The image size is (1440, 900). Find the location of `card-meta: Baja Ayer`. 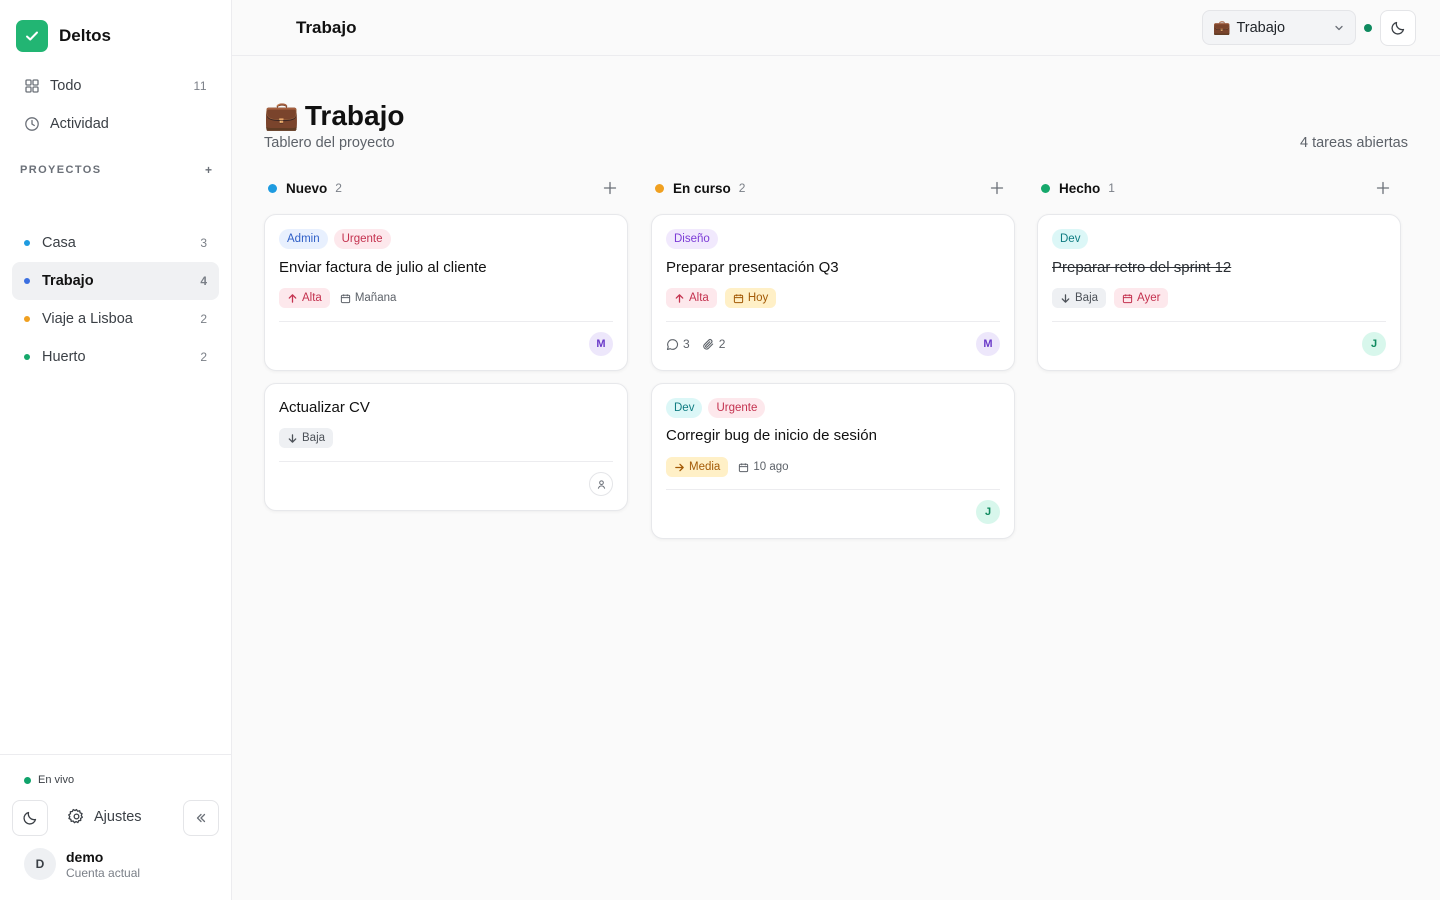

card-meta: Baja Ayer is located at coordinates (1110, 298).